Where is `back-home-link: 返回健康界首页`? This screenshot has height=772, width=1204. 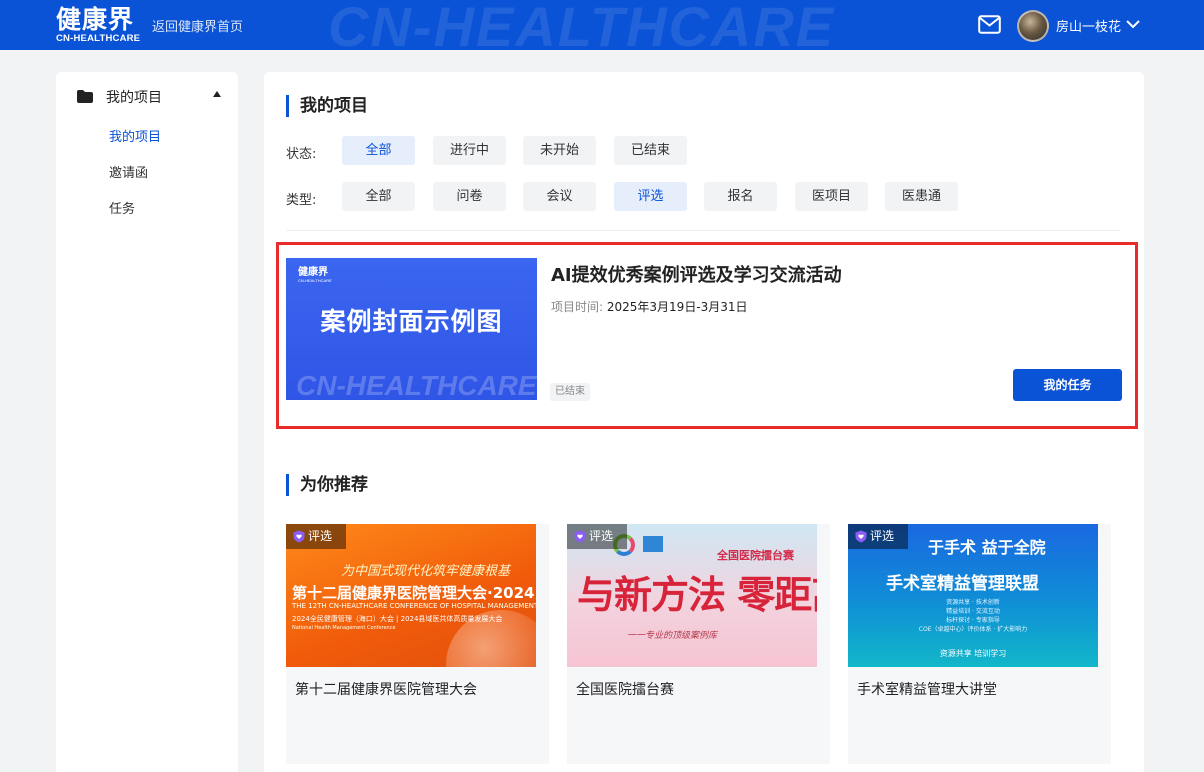 back-home-link: 返回健康界首页 is located at coordinates (197, 25).